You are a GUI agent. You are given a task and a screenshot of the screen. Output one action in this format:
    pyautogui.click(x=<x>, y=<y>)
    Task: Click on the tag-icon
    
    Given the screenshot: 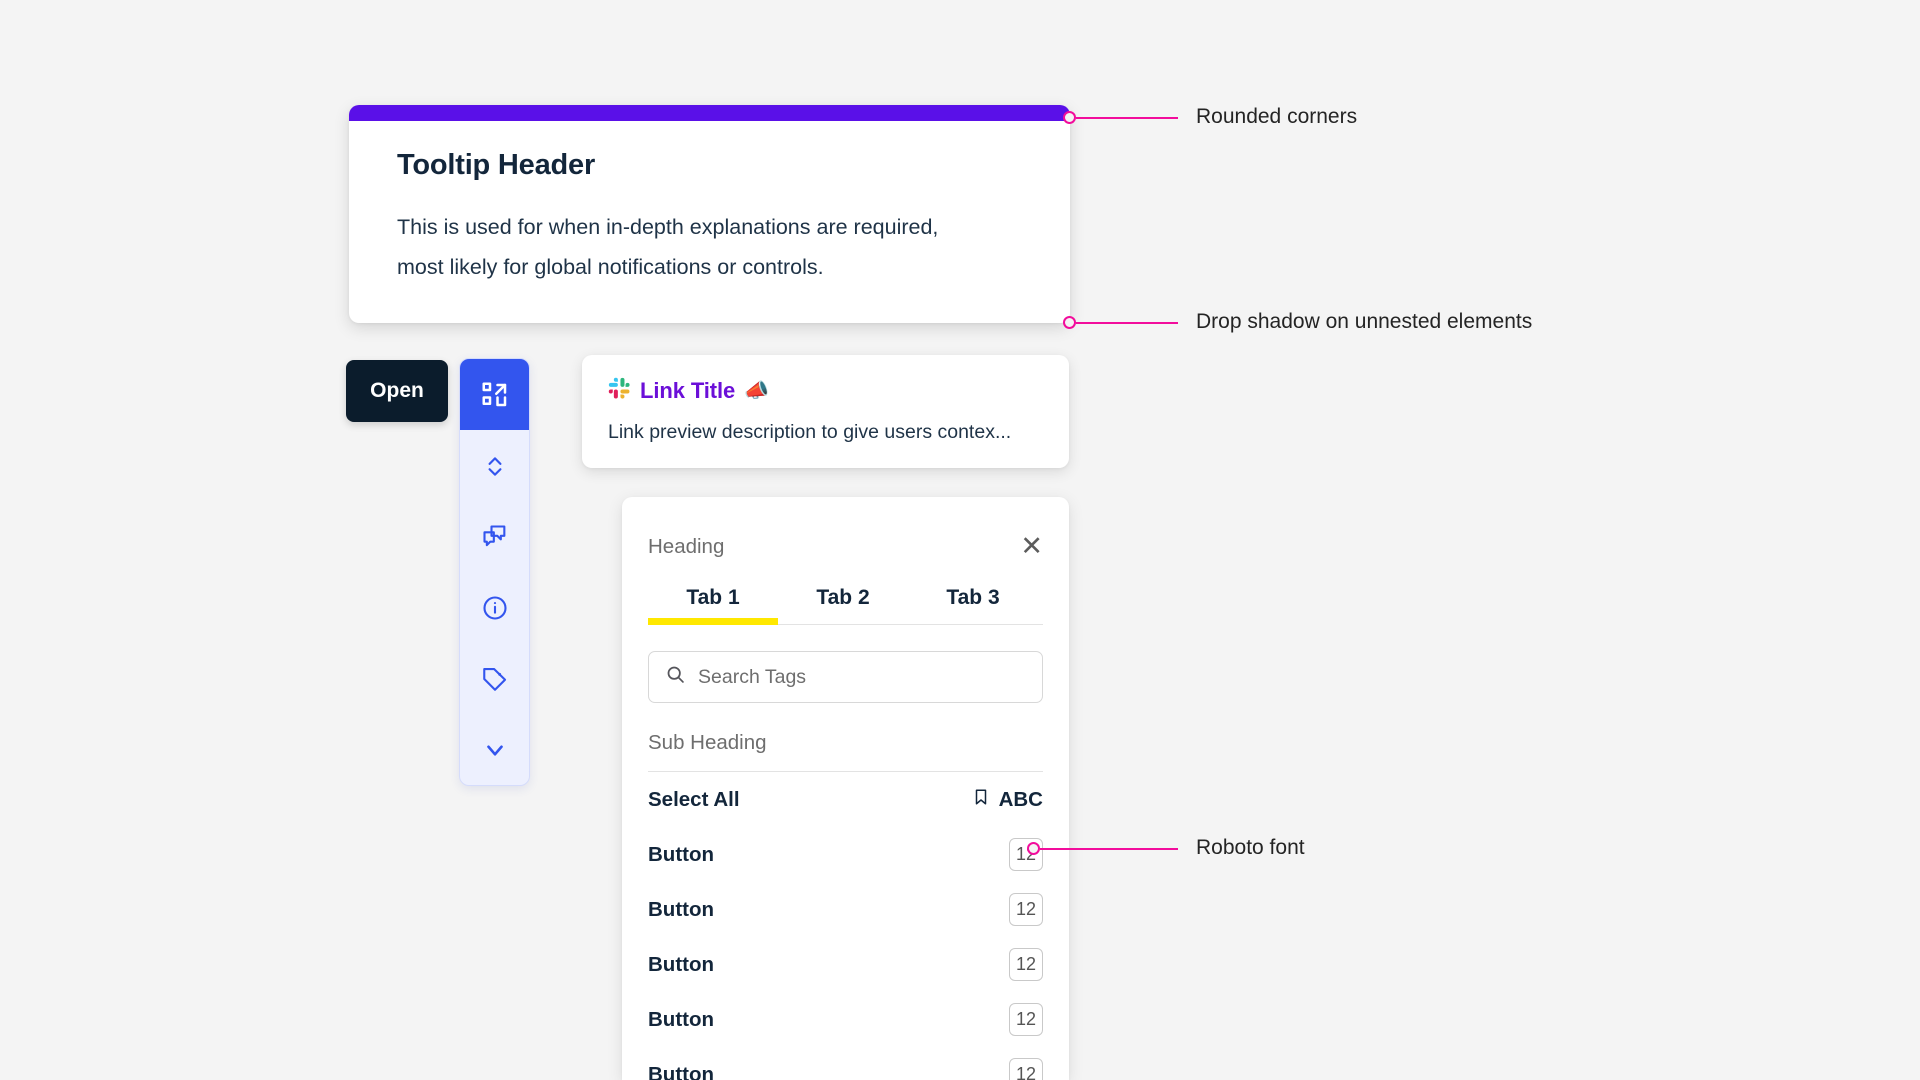 What is the action you would take?
    pyautogui.click(x=495, y=679)
    